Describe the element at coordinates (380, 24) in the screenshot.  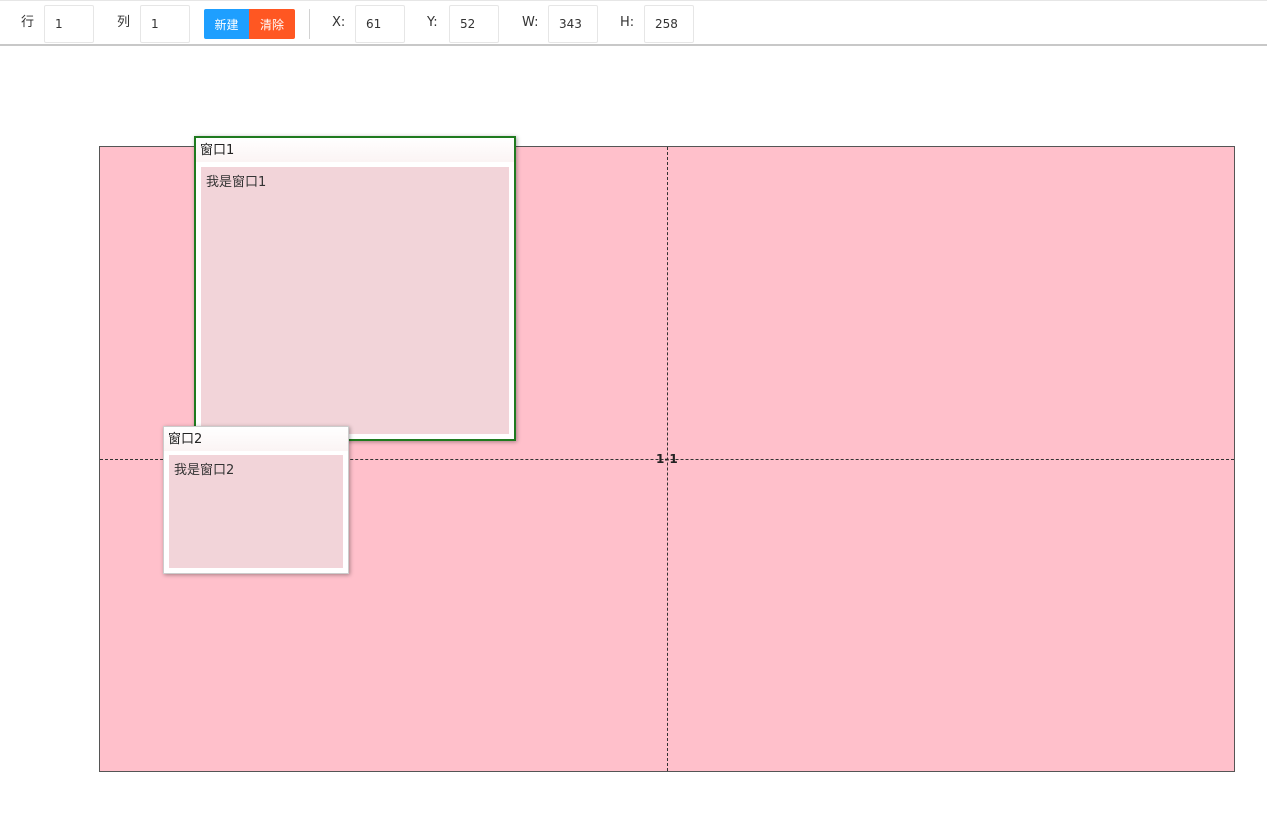
I see `x-input` at that location.